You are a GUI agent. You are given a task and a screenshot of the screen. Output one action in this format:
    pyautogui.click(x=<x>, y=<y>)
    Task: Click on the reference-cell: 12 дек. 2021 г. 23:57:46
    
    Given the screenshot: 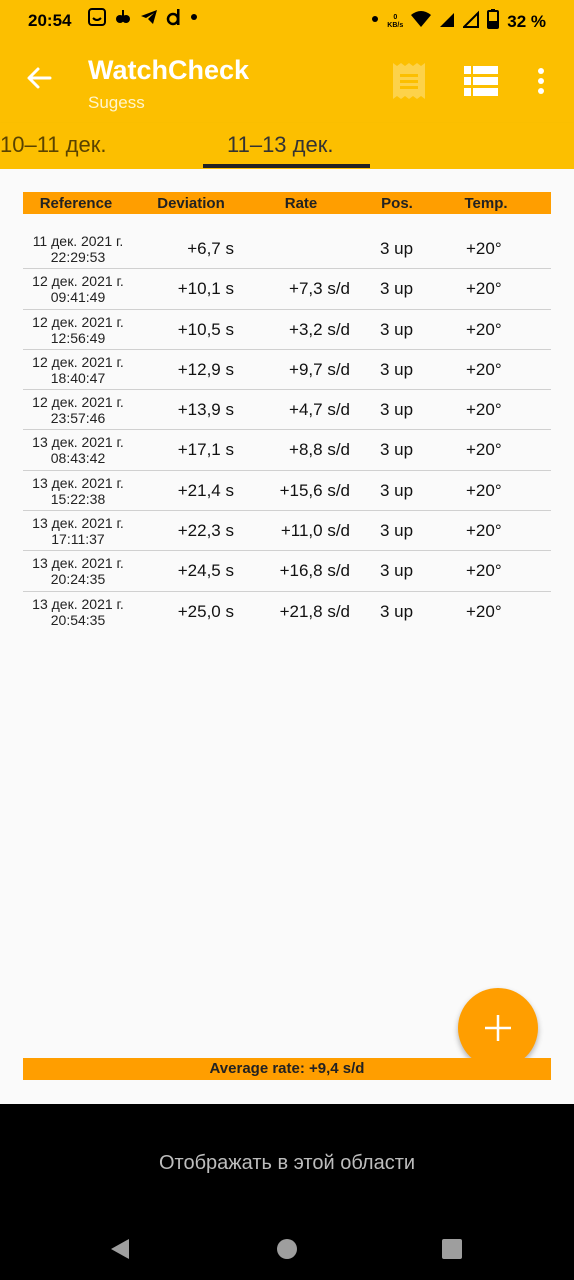 What is the action you would take?
    pyautogui.click(x=78, y=410)
    